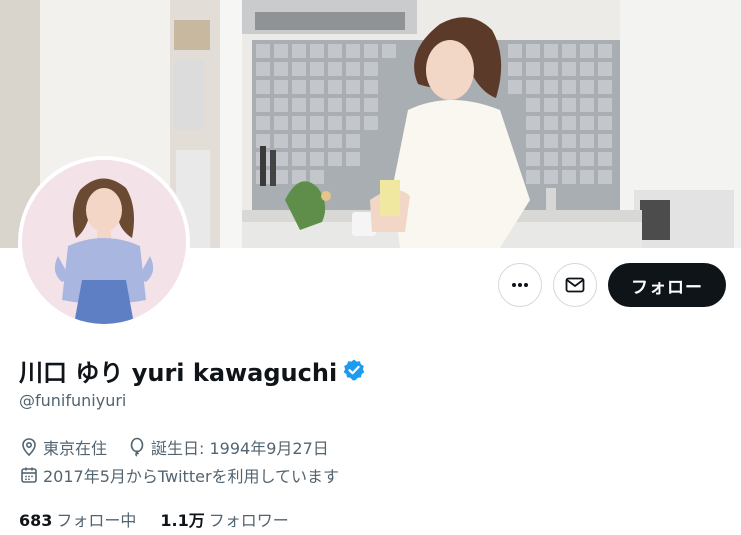  I want to click on following-label: フォロー中, so click(96, 520).